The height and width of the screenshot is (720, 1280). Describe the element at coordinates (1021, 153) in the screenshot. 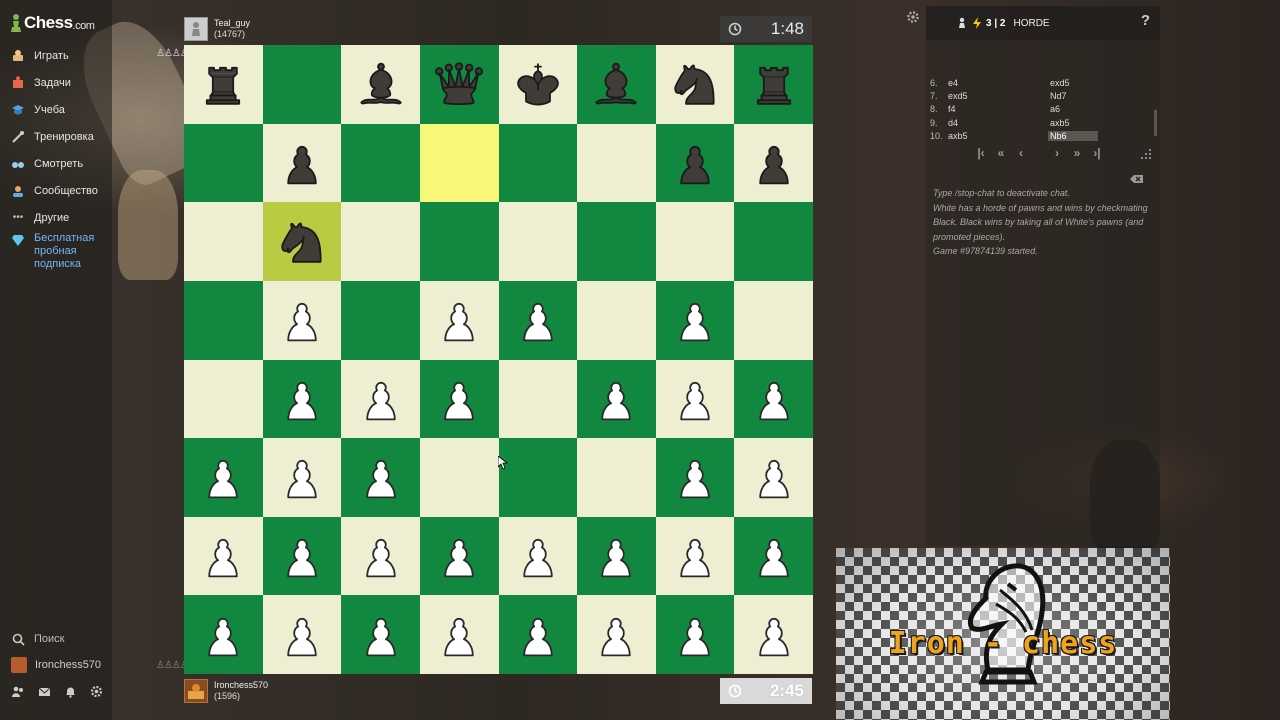

I see `previous-move-button: ‹` at that location.